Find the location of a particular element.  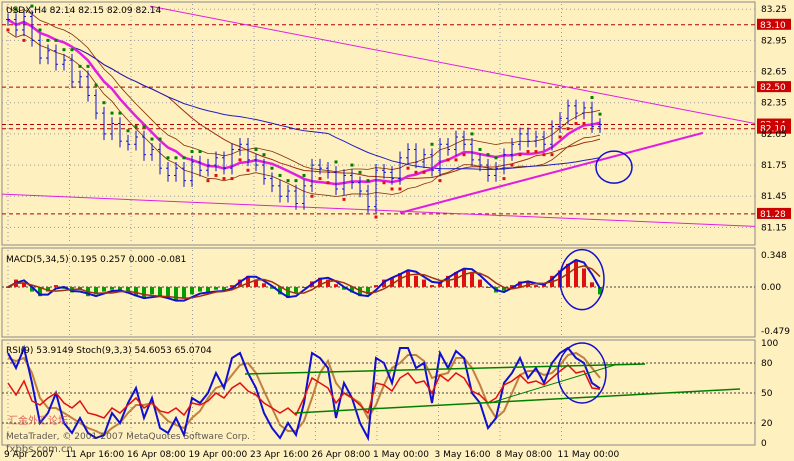

macd-tick-label: 0.00 is located at coordinates (771, 288).